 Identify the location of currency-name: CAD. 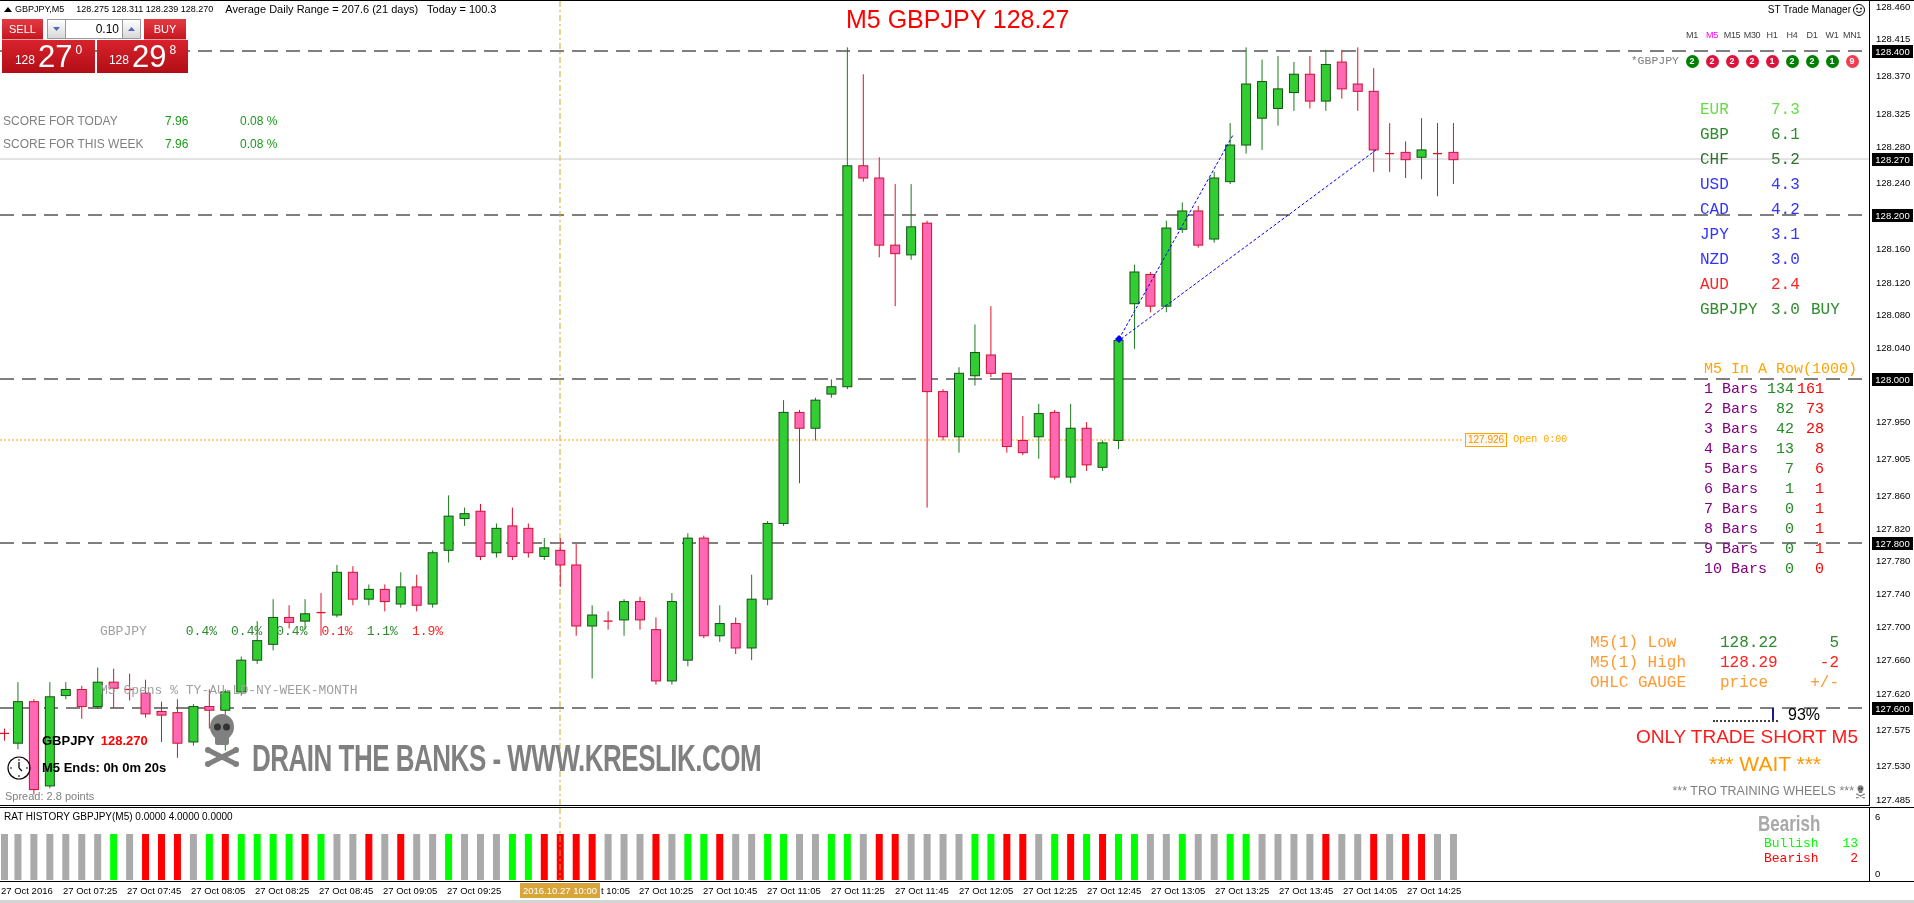
(1714, 210).